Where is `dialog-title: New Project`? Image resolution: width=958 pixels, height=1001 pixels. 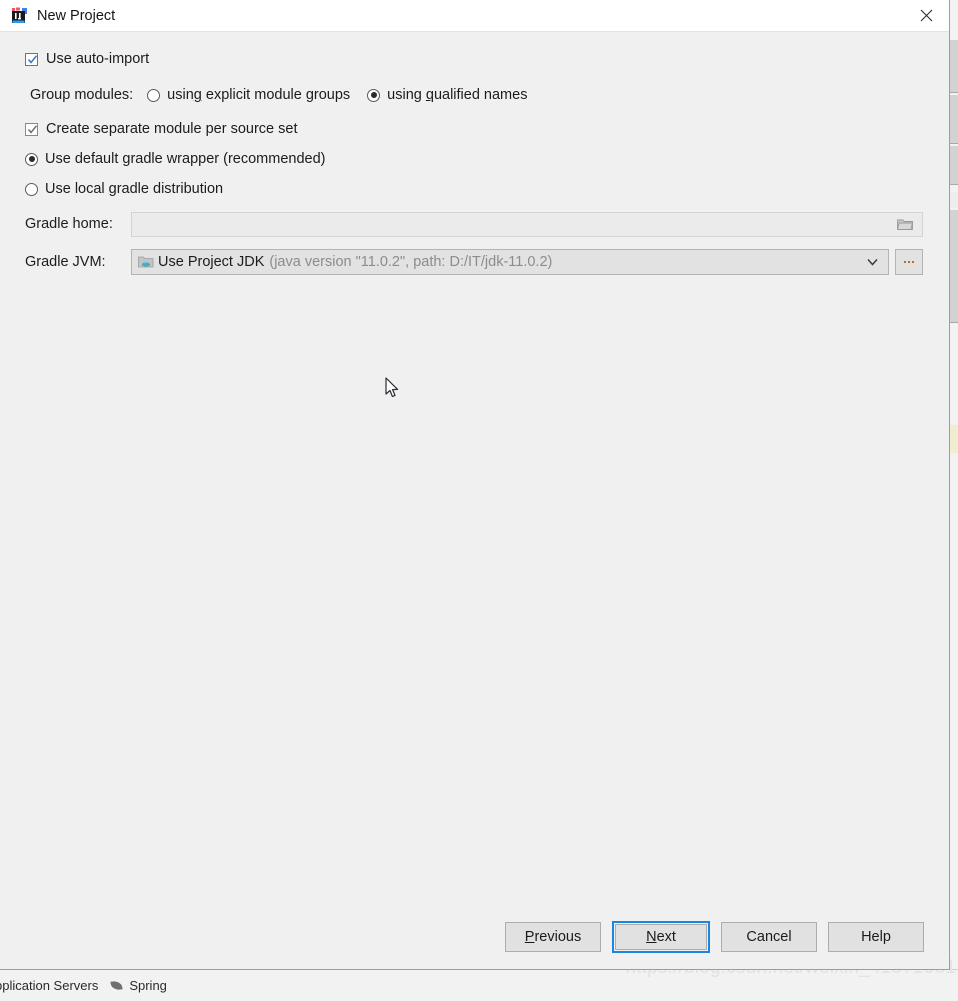
dialog-title: New Project is located at coordinates (76, 15).